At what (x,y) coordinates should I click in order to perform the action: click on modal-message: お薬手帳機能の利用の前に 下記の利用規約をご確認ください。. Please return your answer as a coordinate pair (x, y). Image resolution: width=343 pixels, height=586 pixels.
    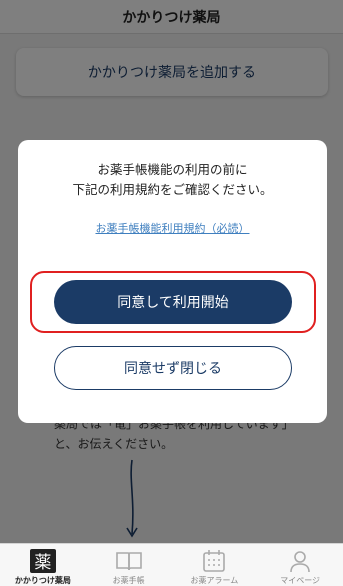
    Looking at the image, I should click on (172, 180).